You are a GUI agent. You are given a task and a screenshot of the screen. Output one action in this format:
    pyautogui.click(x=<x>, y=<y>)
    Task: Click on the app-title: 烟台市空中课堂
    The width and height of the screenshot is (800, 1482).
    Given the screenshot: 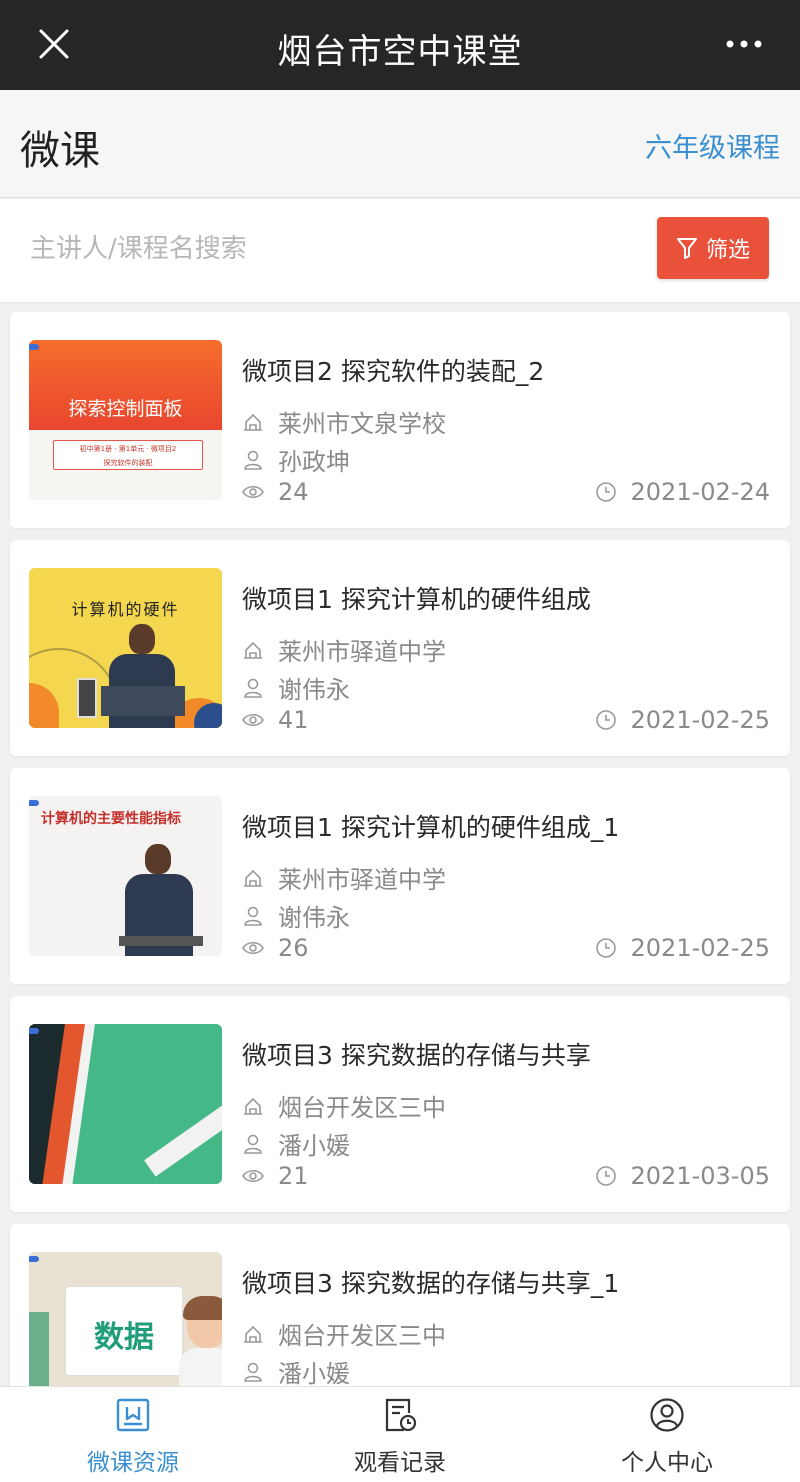 What is the action you would take?
    pyautogui.click(x=400, y=52)
    